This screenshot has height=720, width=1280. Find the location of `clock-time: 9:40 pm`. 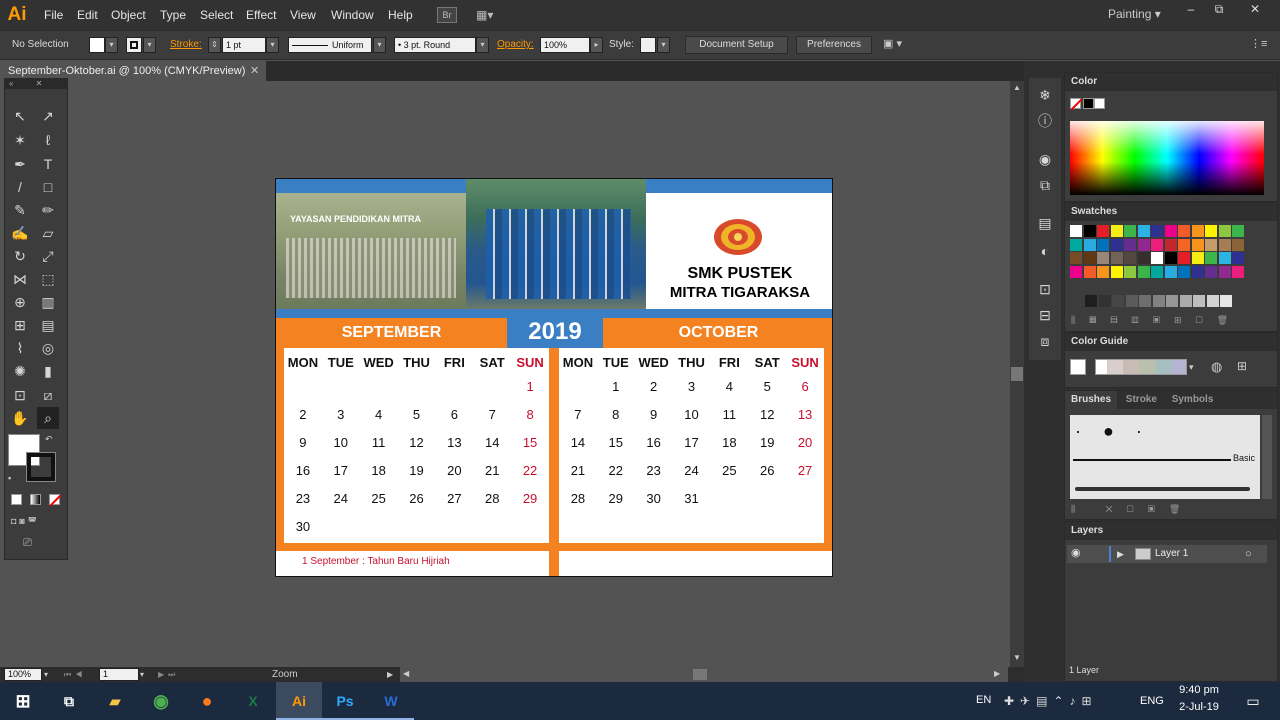

clock-time: 9:40 pm is located at coordinates (1199, 692).